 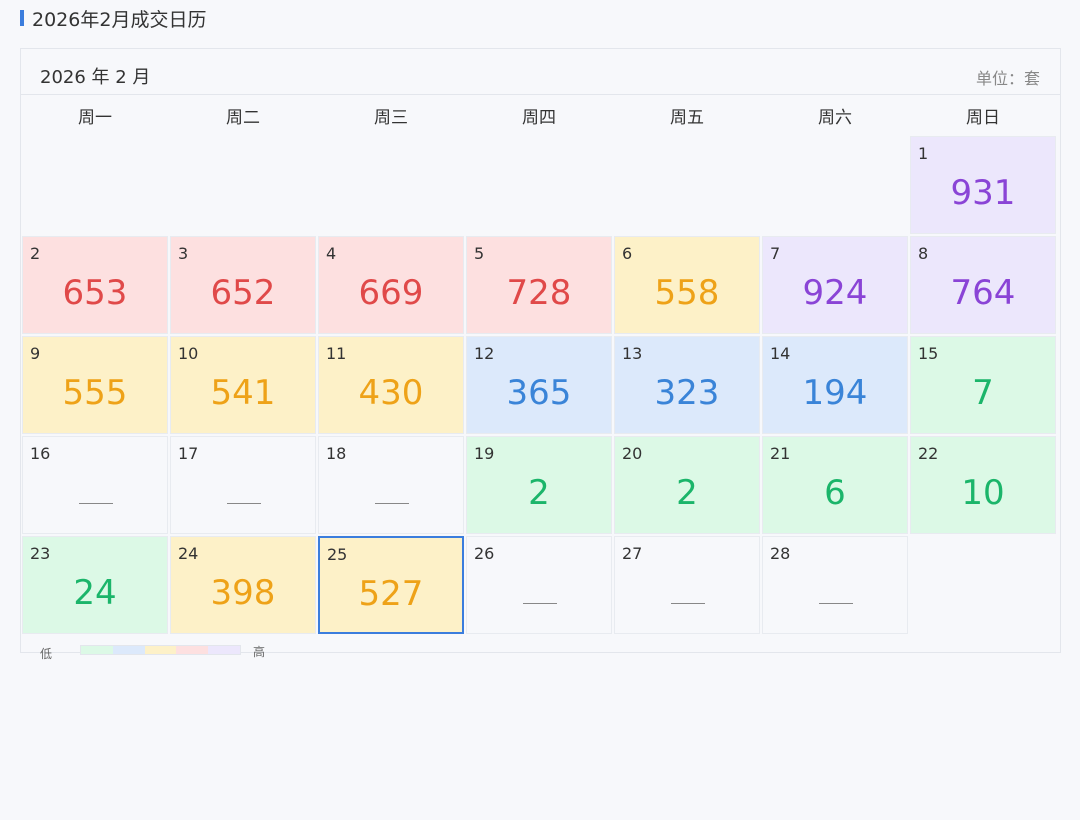 What do you see at coordinates (479, 253) in the screenshot?
I see `day-number: 5` at bounding box center [479, 253].